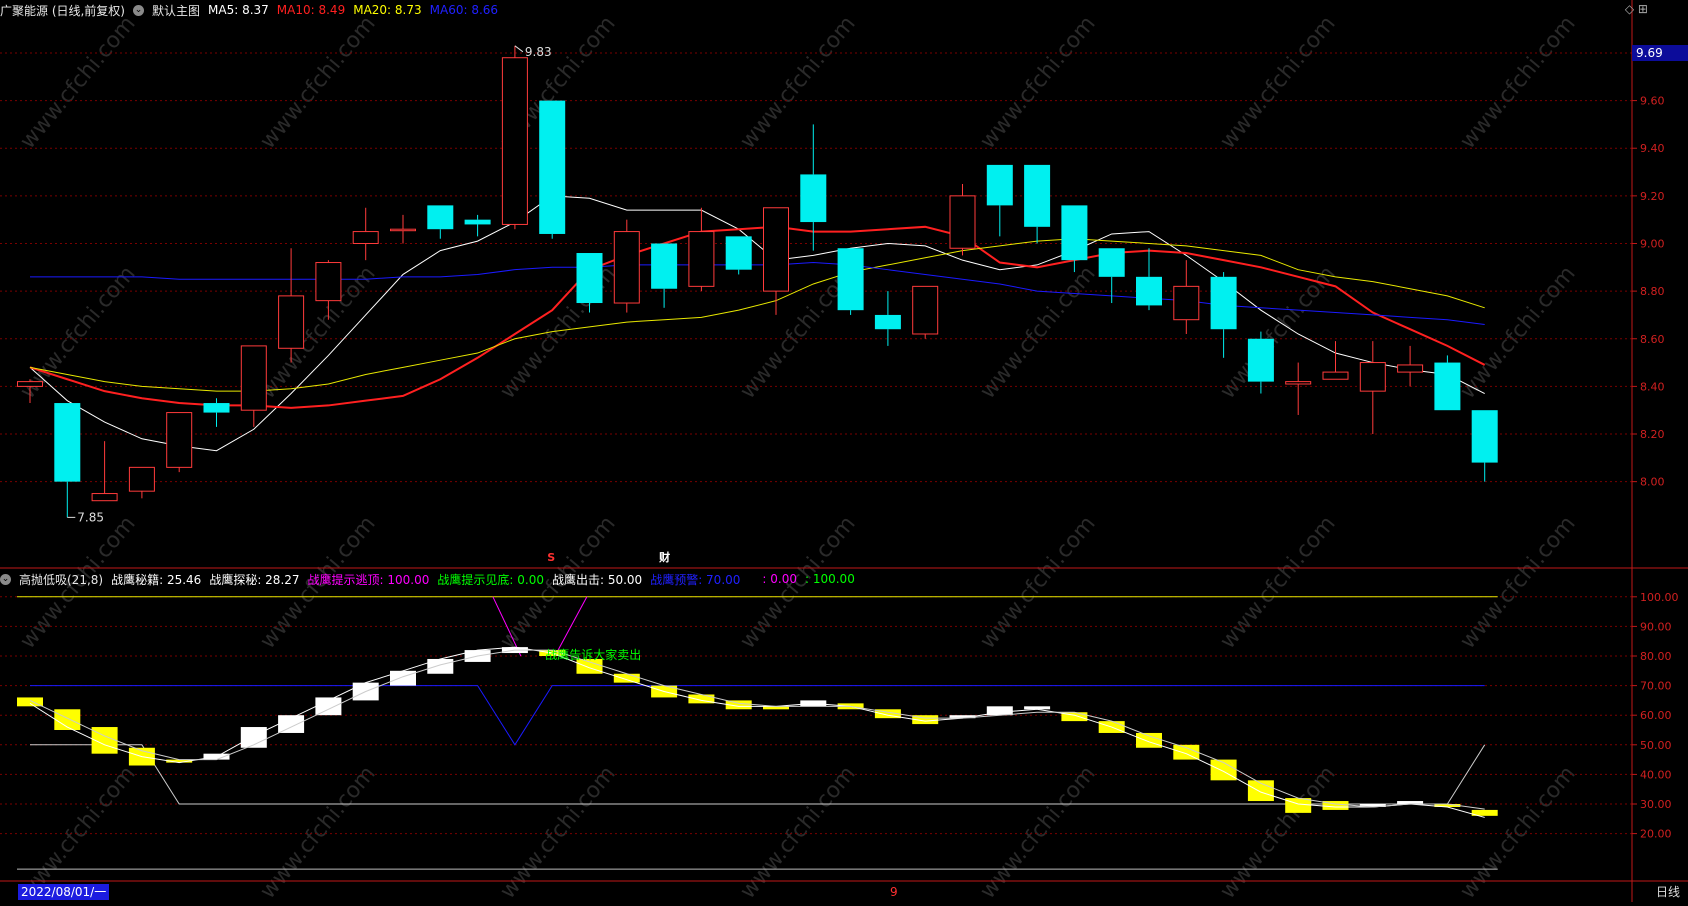 This screenshot has height=906, width=1688. What do you see at coordinates (664, 557) in the screenshot?
I see `event-marker: 财` at bounding box center [664, 557].